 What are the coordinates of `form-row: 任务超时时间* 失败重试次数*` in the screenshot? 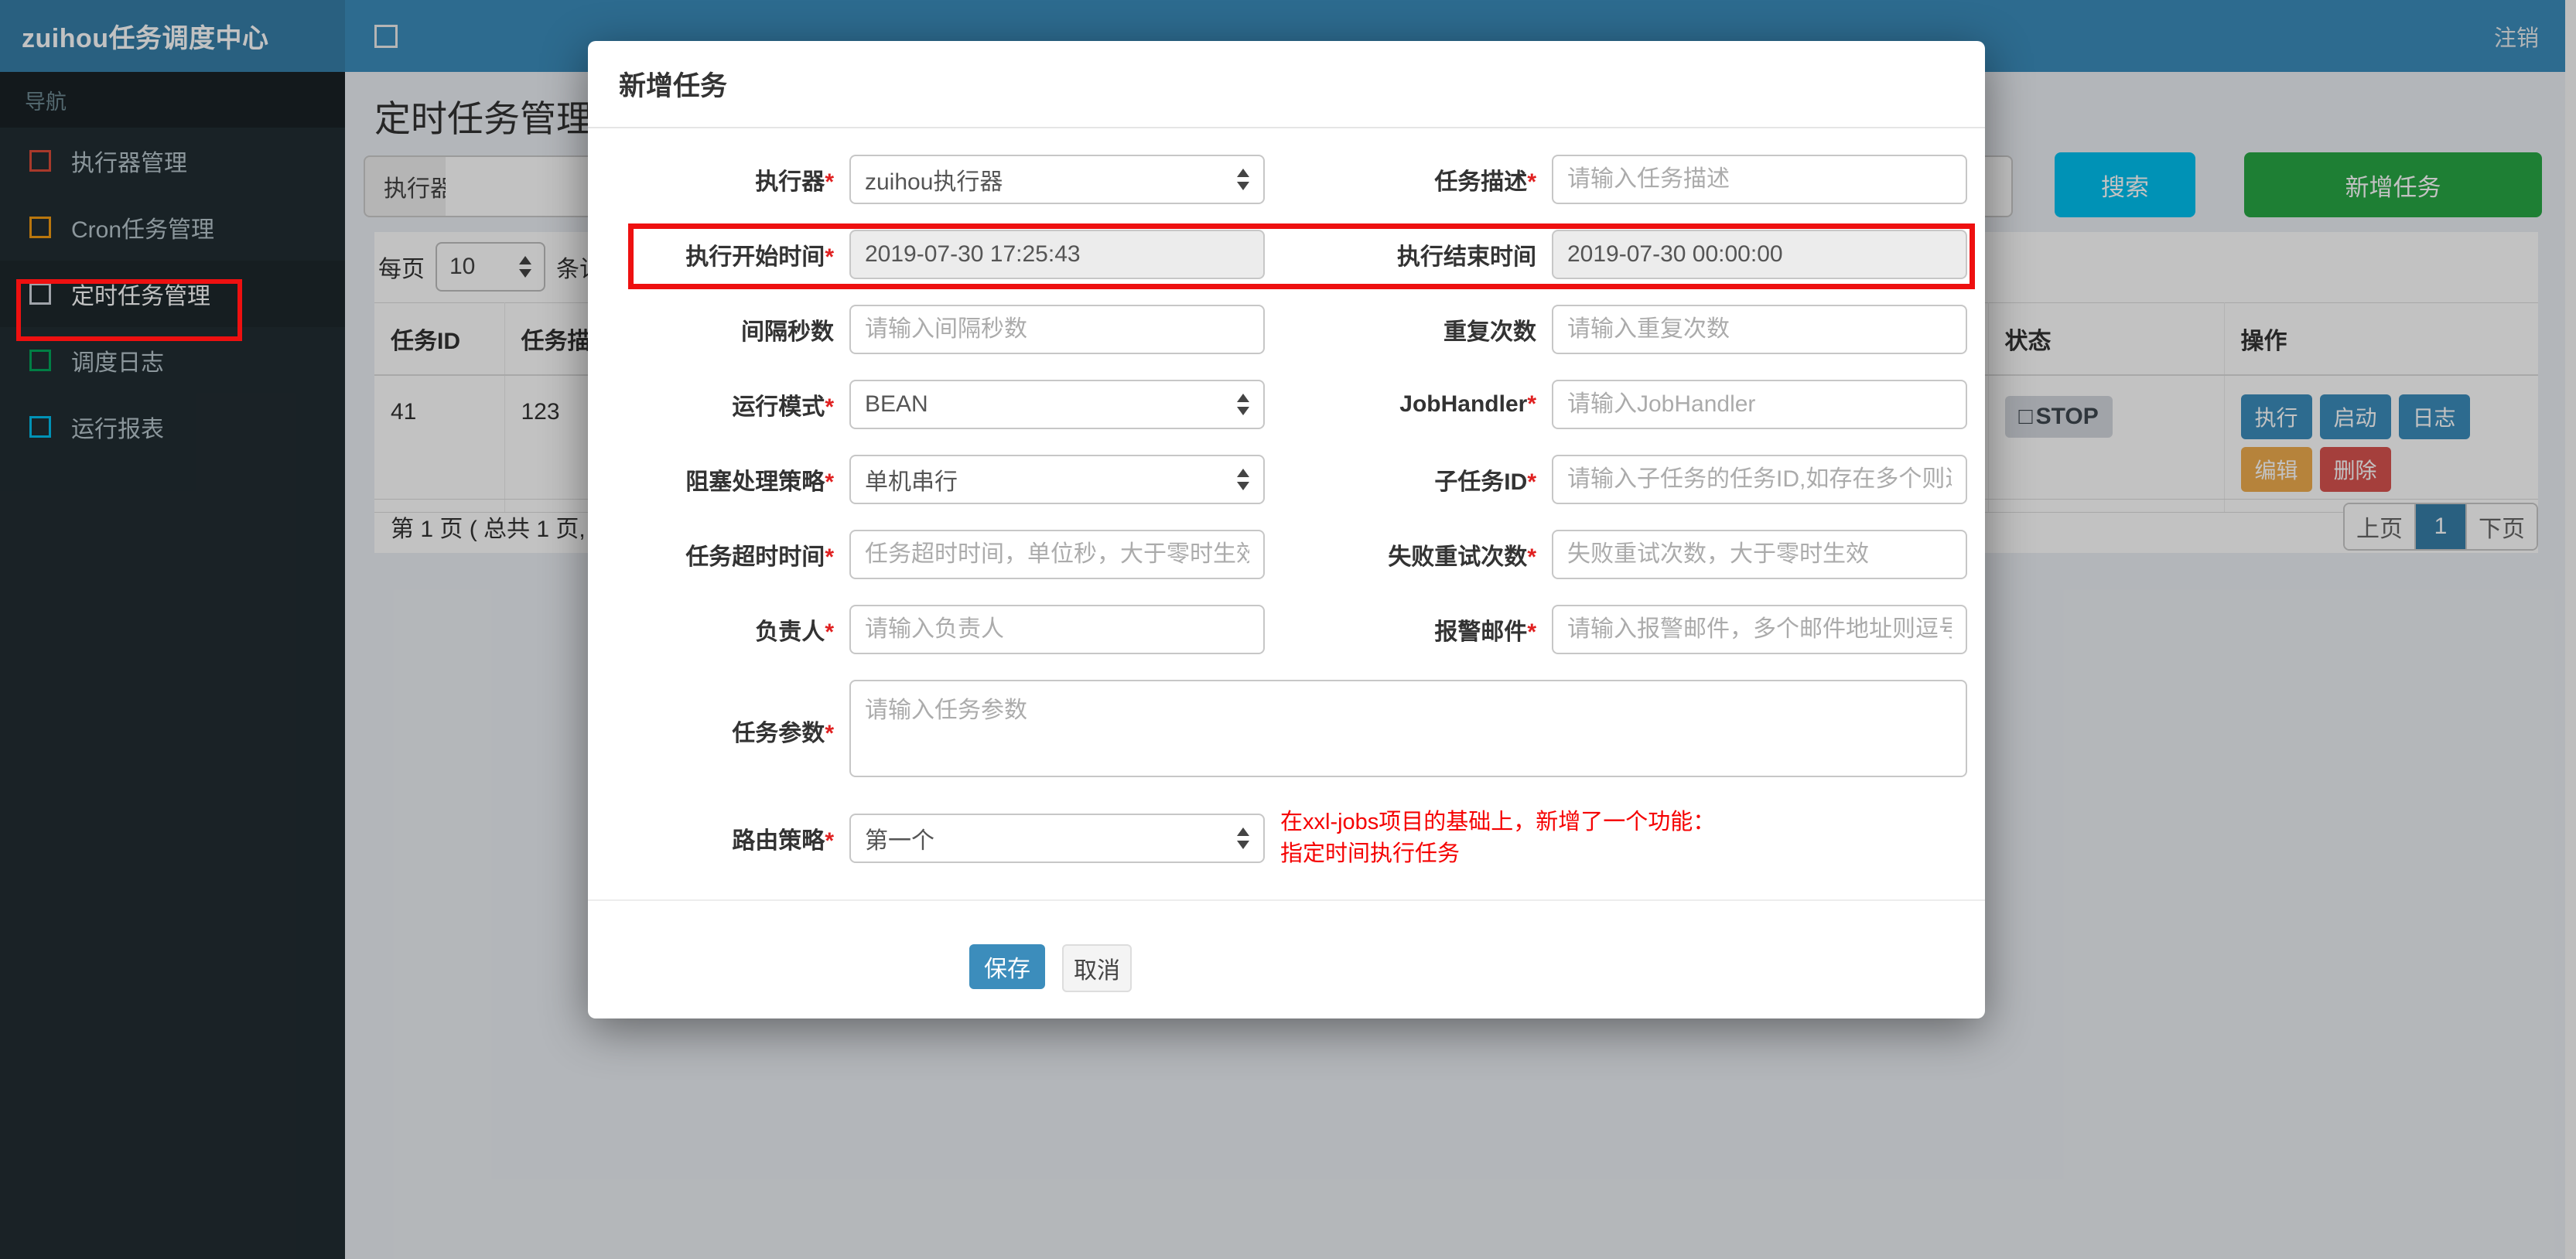 It's located at (1286, 555).